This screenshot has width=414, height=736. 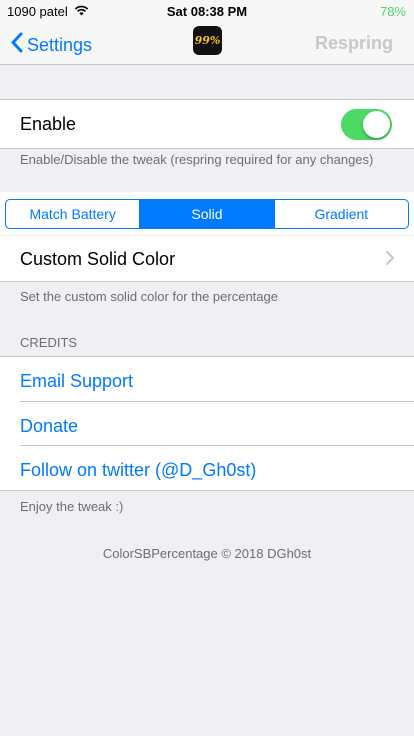 I want to click on credits-footer: Enjoy the tweak :), so click(x=72, y=506).